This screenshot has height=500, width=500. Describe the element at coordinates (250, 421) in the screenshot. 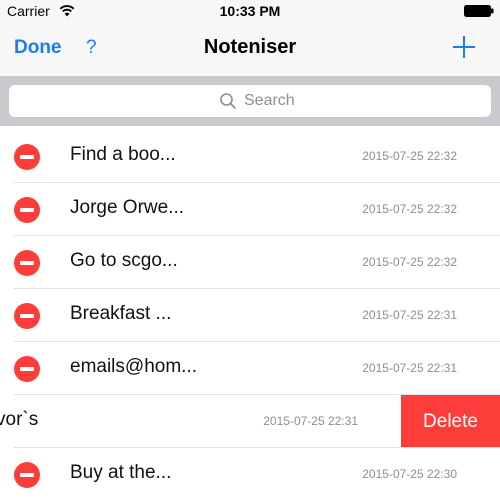

I see `list-item-swiped: vor`s 2015-07-25 22:31 Delete` at that location.